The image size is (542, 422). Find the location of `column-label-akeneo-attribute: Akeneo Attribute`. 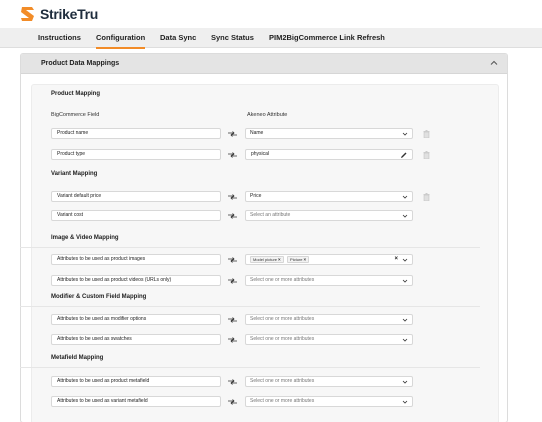

column-label-akeneo-attribute: Akeneo Attribute is located at coordinates (267, 115).